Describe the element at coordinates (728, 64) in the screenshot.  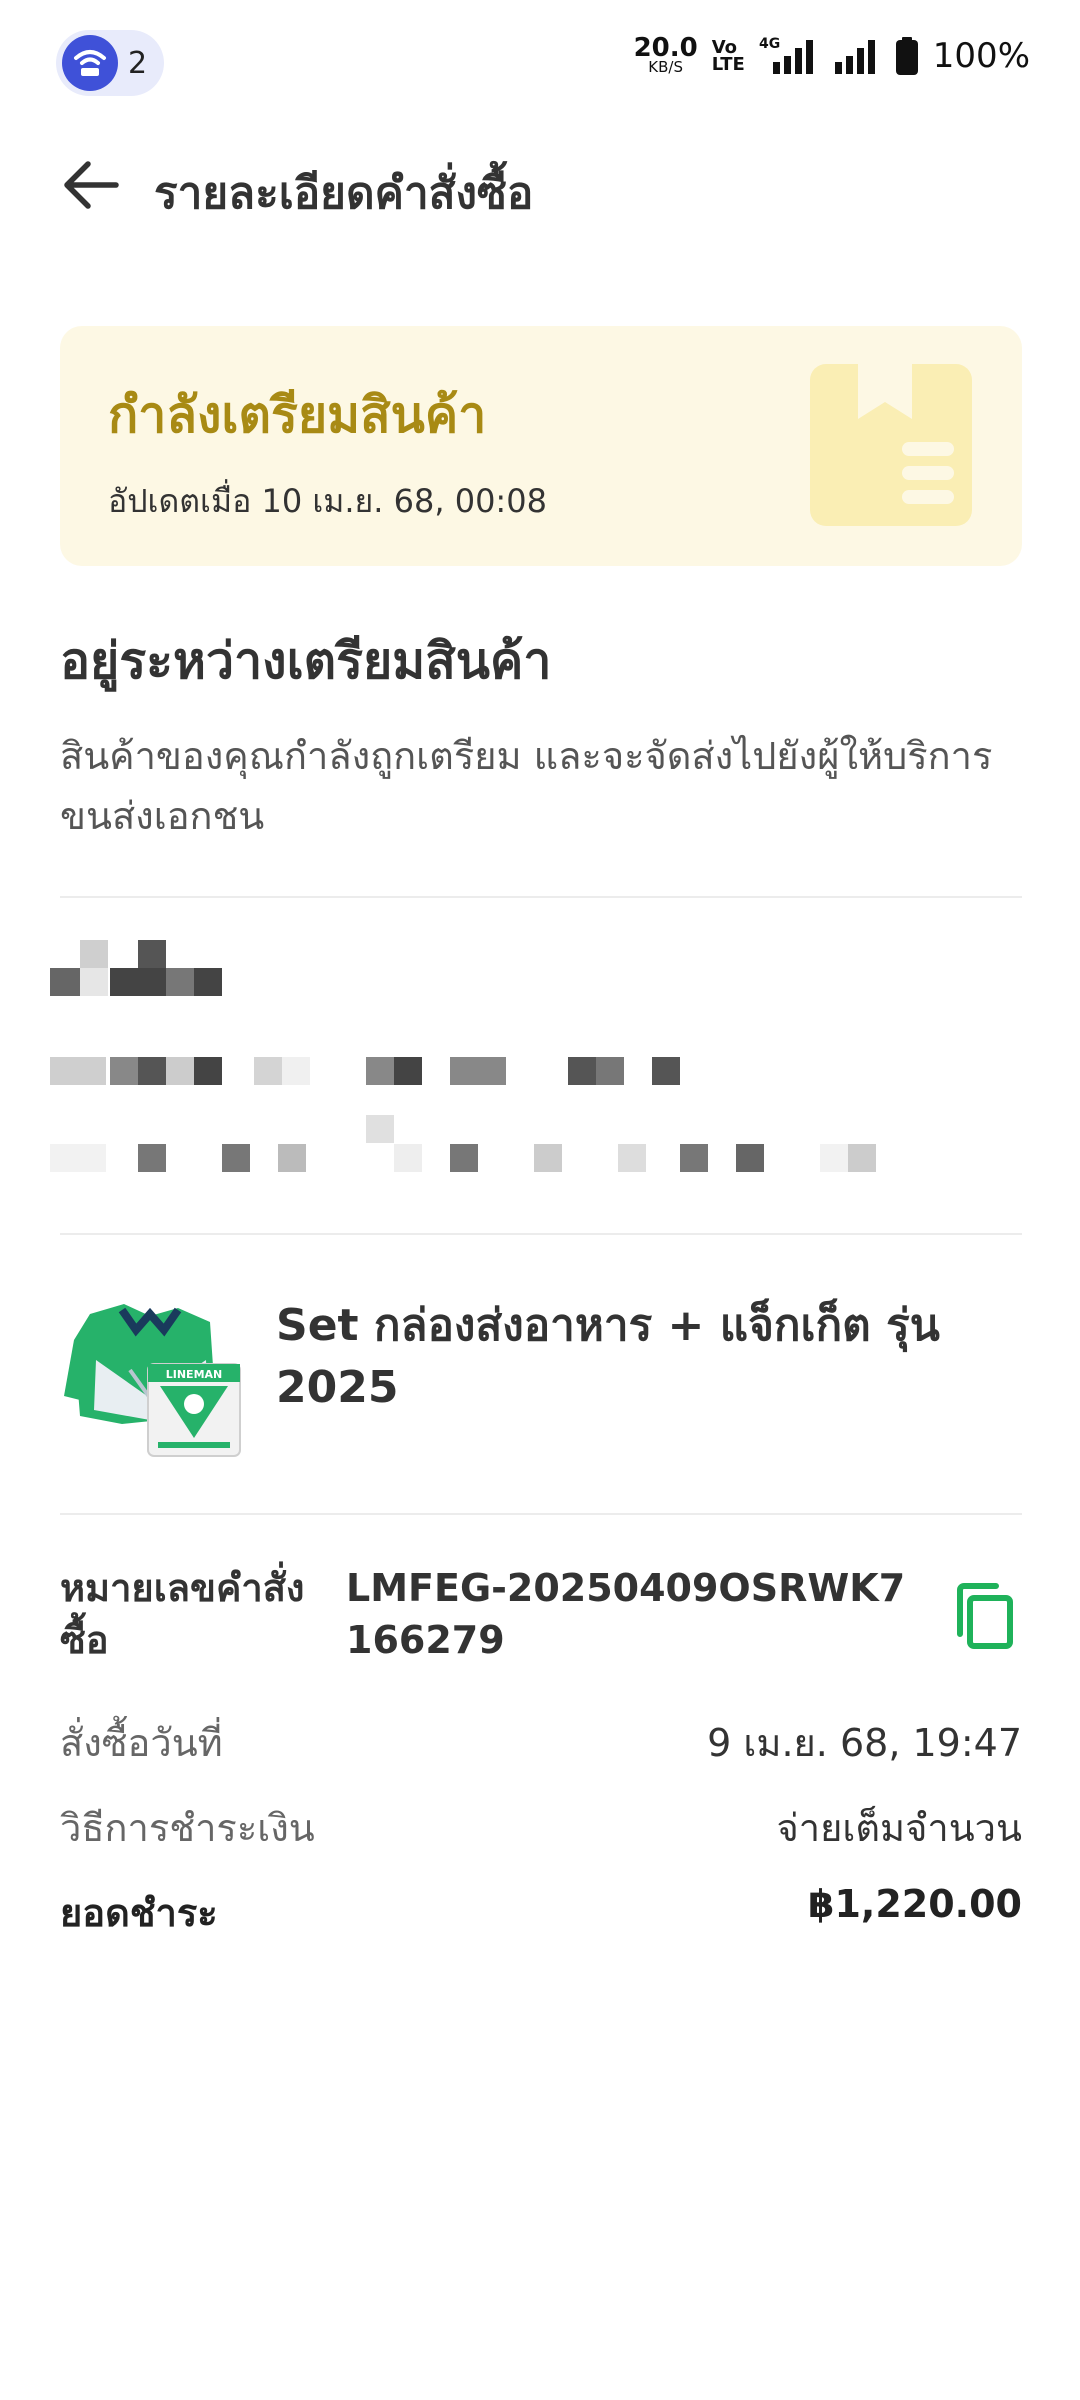
I see `volte-bottom: LTE` at that location.